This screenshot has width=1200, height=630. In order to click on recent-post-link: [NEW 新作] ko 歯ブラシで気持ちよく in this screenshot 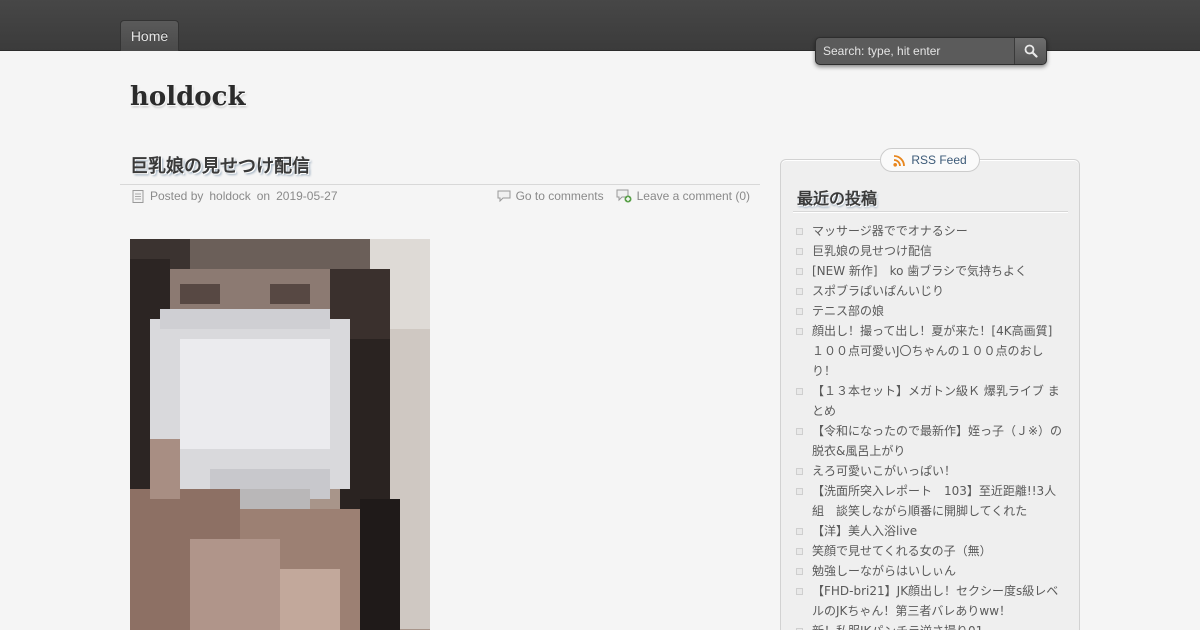, I will do `click(919, 271)`.